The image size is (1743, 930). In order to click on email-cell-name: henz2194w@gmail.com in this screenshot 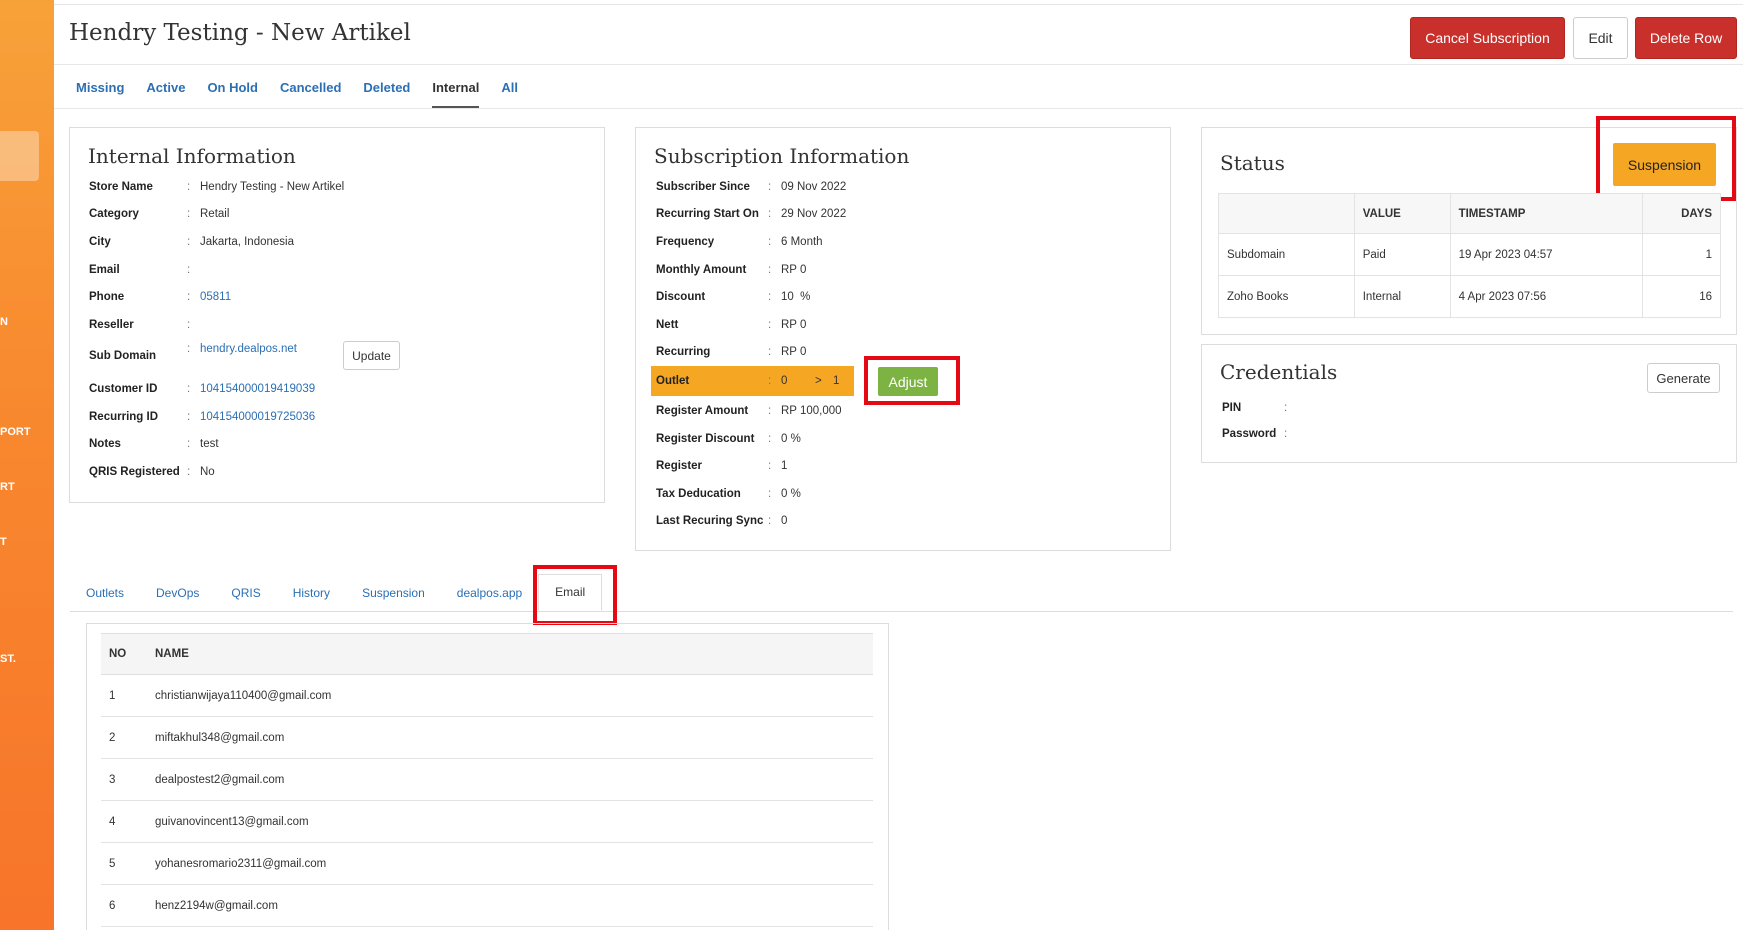, I will do `click(510, 905)`.